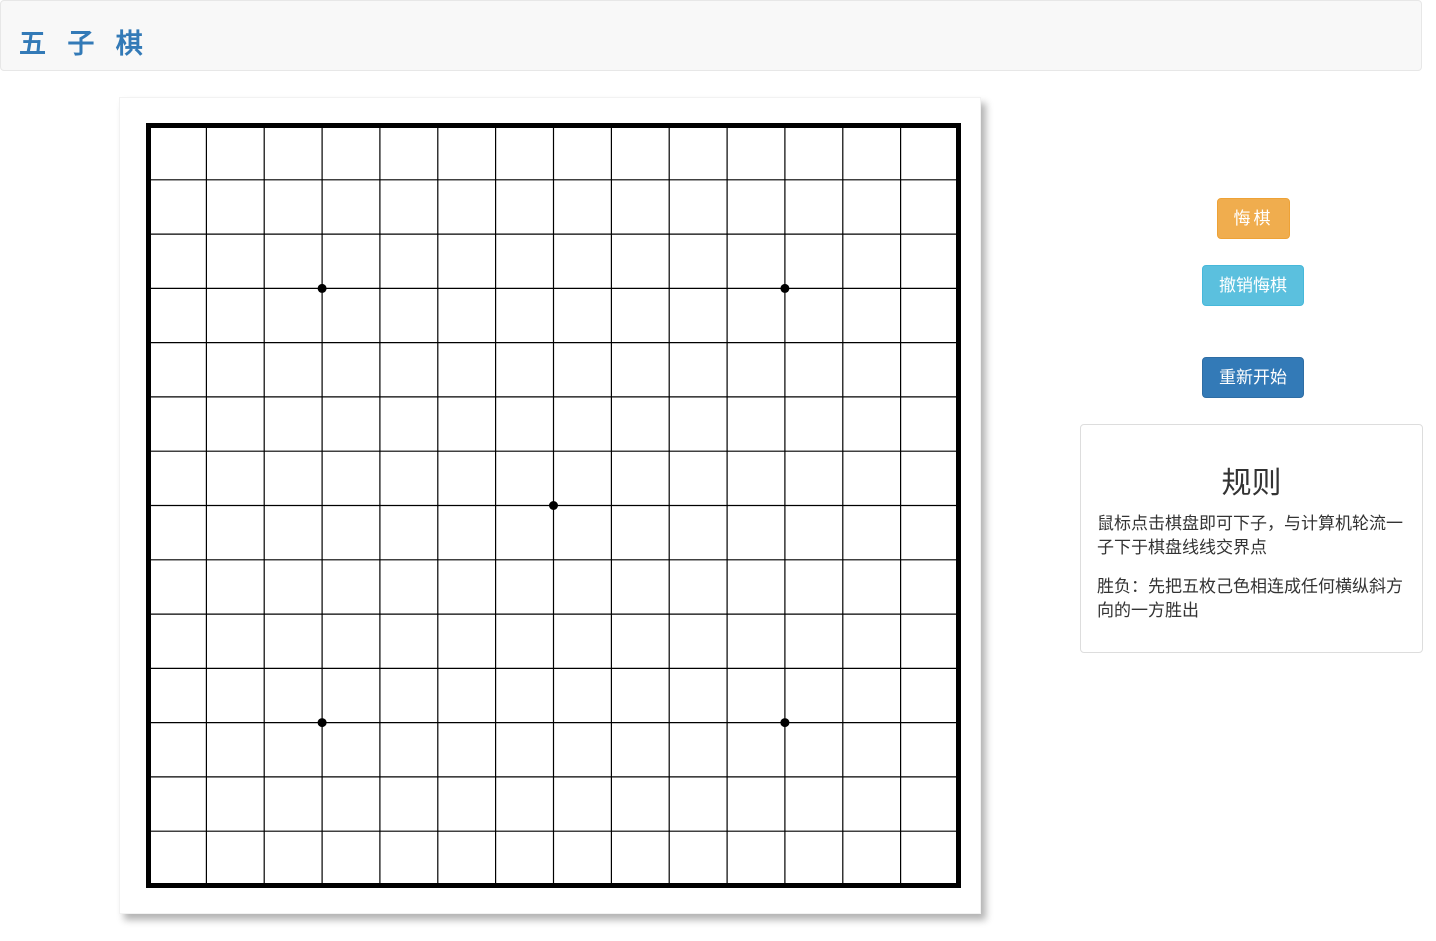  What do you see at coordinates (711, 35) in the screenshot?
I see `navbar: 五 子 棋` at bounding box center [711, 35].